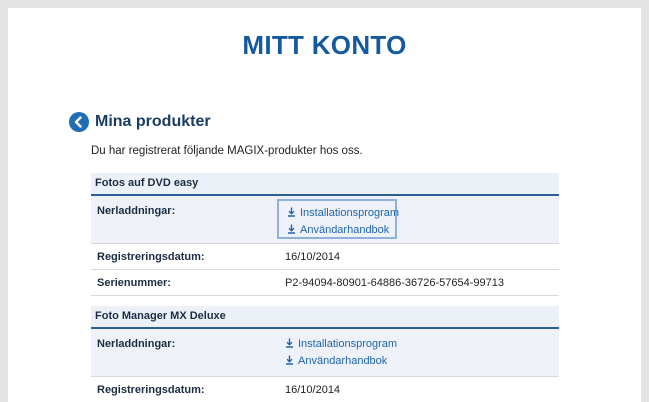  I want to click on back-arrow-icon, so click(79, 122).